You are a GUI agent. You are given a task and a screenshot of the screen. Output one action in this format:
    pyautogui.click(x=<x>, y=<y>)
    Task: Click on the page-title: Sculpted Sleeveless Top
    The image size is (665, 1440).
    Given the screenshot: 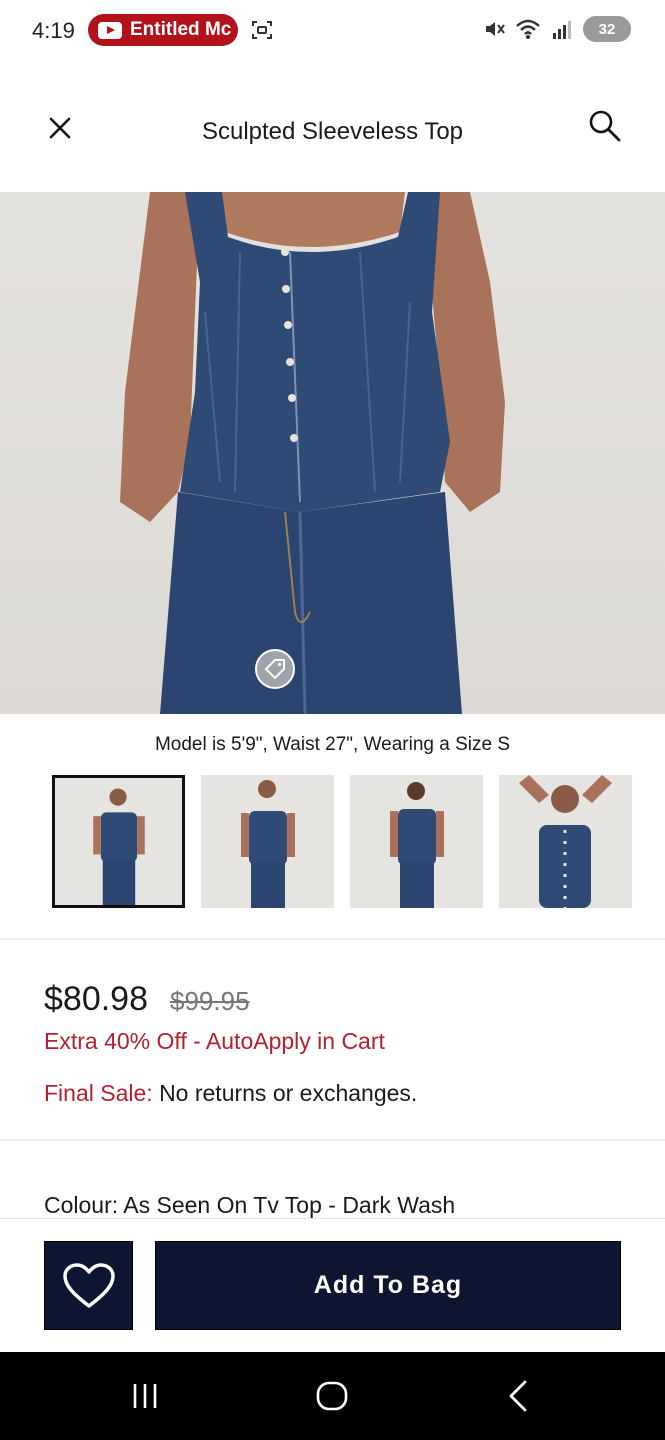 What is the action you would take?
    pyautogui.click(x=332, y=131)
    